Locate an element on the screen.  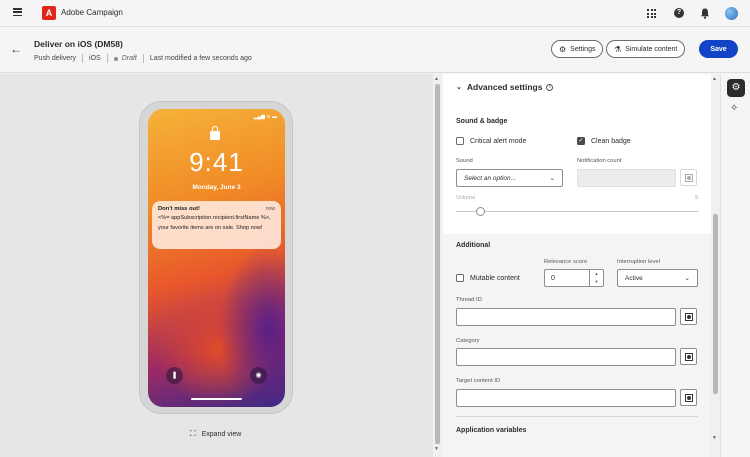
critical-alert-label: Critical alert mode is located at coordinates (498, 141).